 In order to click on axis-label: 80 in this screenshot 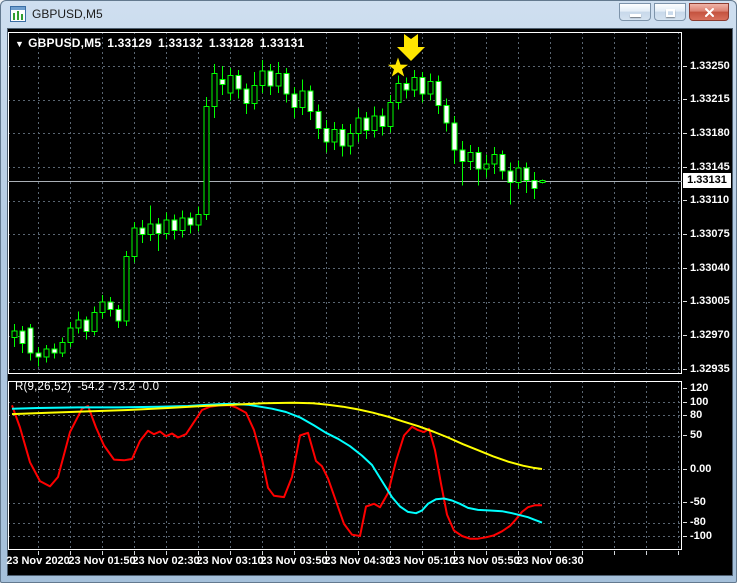, I will do `click(707, 415)`.